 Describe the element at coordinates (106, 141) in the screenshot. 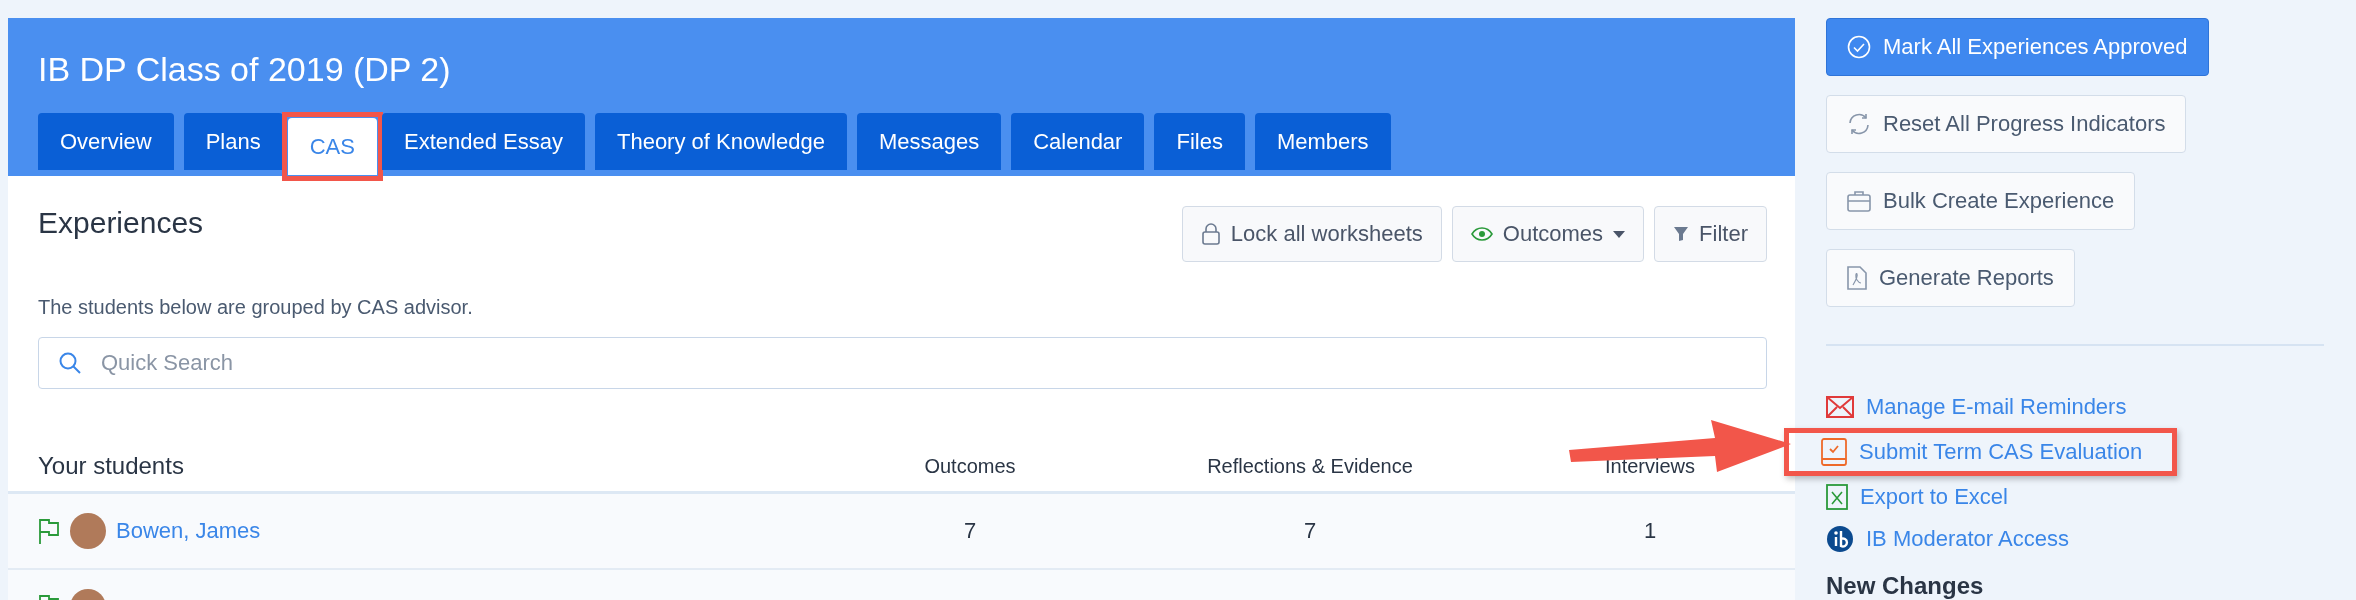

I see `tab: Overview` at that location.